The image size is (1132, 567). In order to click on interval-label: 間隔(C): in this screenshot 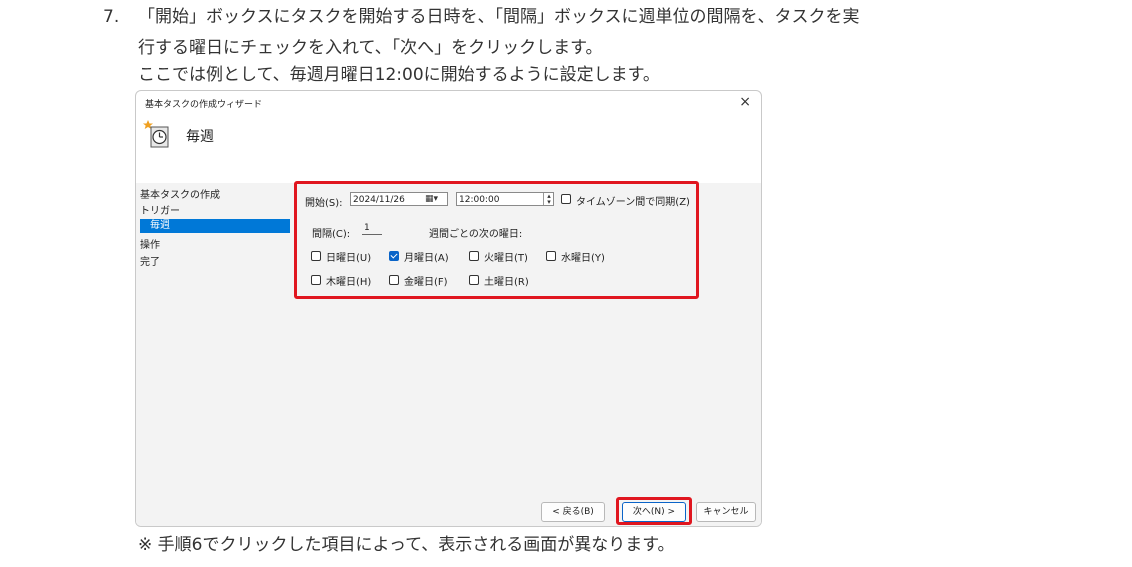, I will do `click(331, 234)`.